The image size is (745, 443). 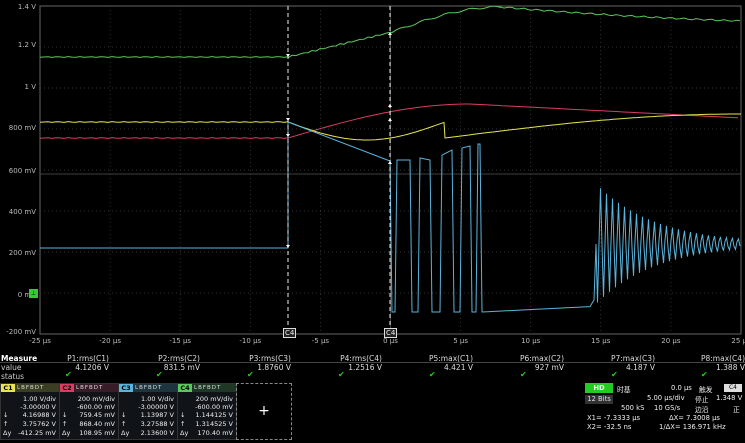 I want to click on measure-param-value: 1.2516 V, so click(x=365, y=367).